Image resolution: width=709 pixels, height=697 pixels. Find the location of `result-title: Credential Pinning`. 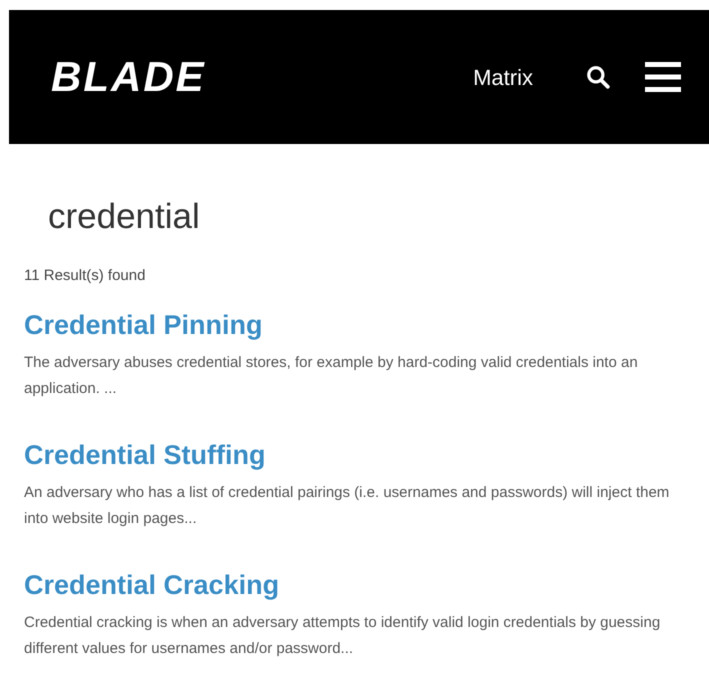

result-title: Credential Pinning is located at coordinates (356, 325).